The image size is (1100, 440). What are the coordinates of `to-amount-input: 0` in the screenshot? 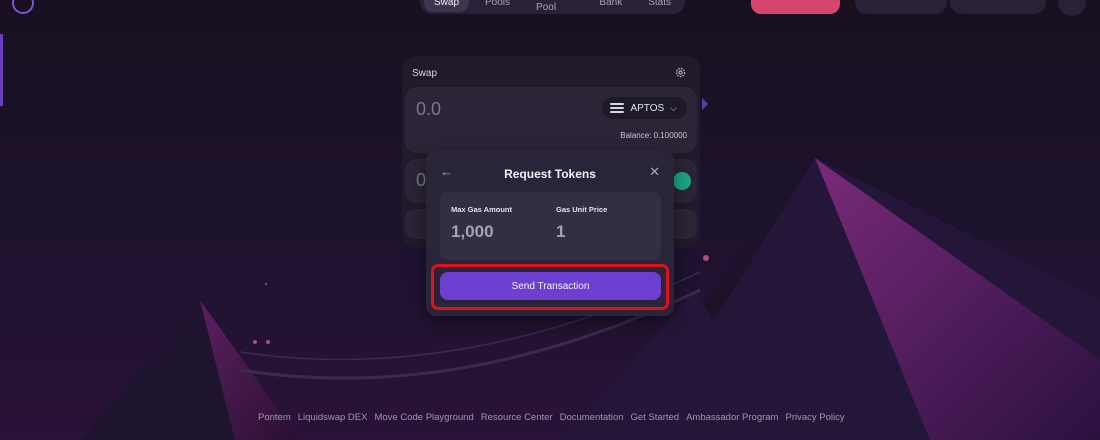 It's located at (421, 180).